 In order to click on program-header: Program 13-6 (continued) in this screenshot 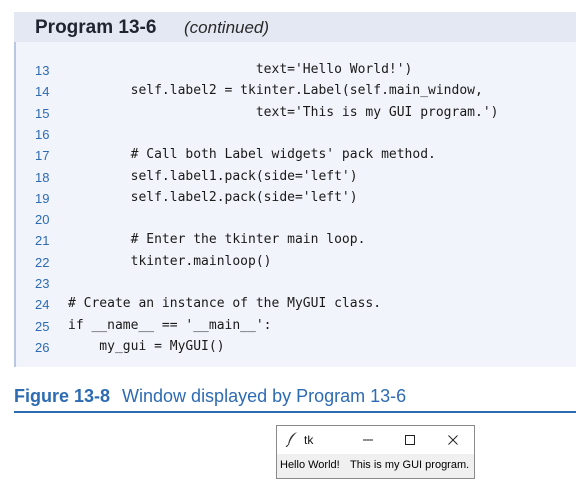, I will do `click(295, 27)`.